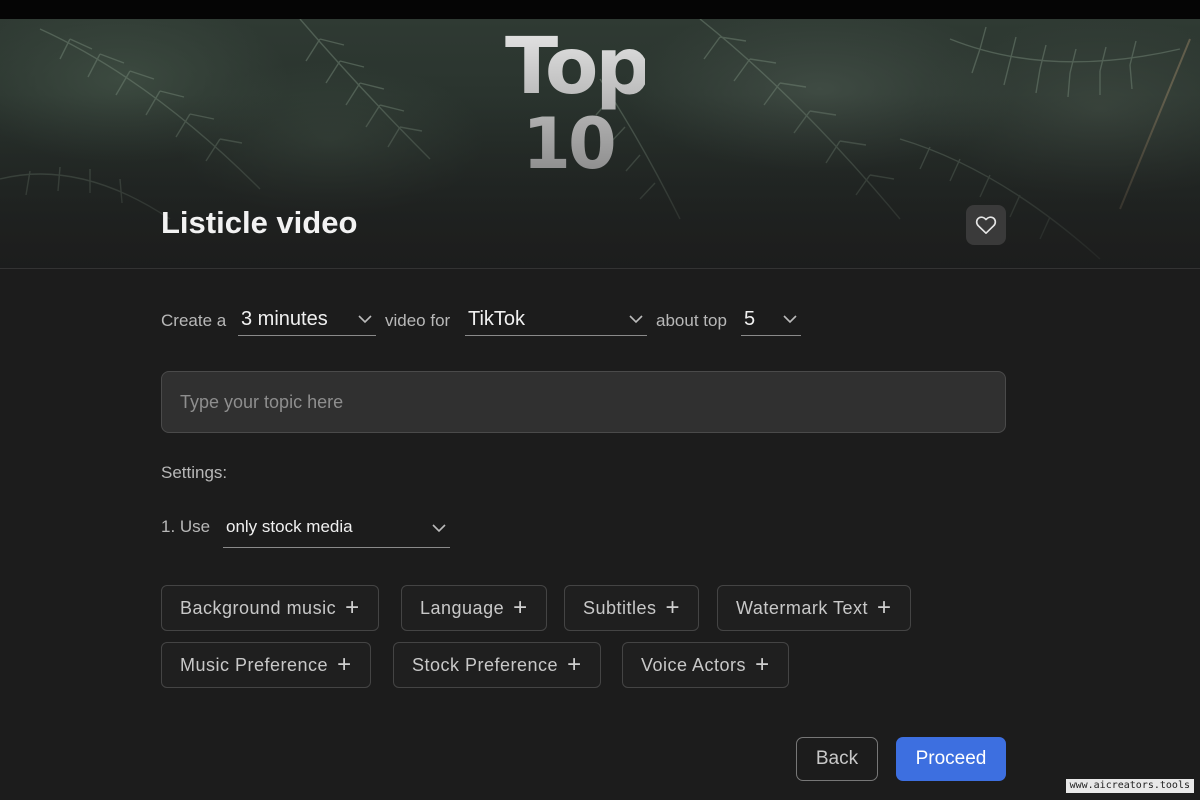 This screenshot has height=800, width=1200. I want to click on option-watermark-text: Watermark Text +, so click(814, 608).